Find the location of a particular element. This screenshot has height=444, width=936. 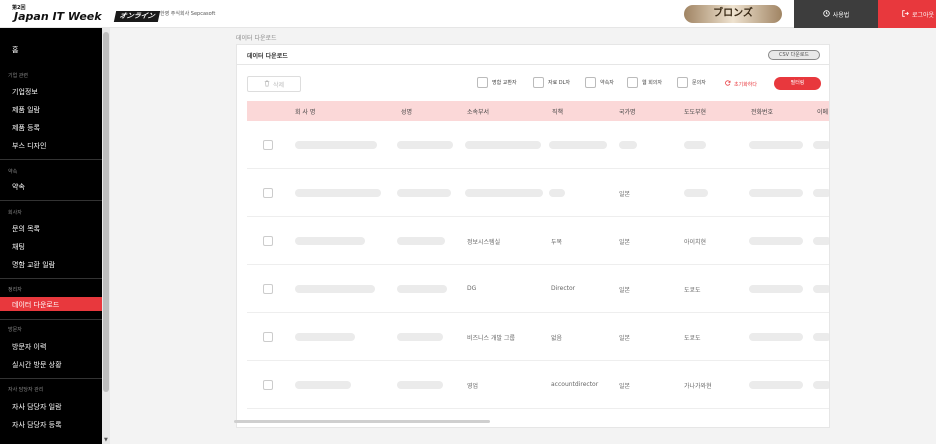

filter-label: 문의자 is located at coordinates (699, 83).